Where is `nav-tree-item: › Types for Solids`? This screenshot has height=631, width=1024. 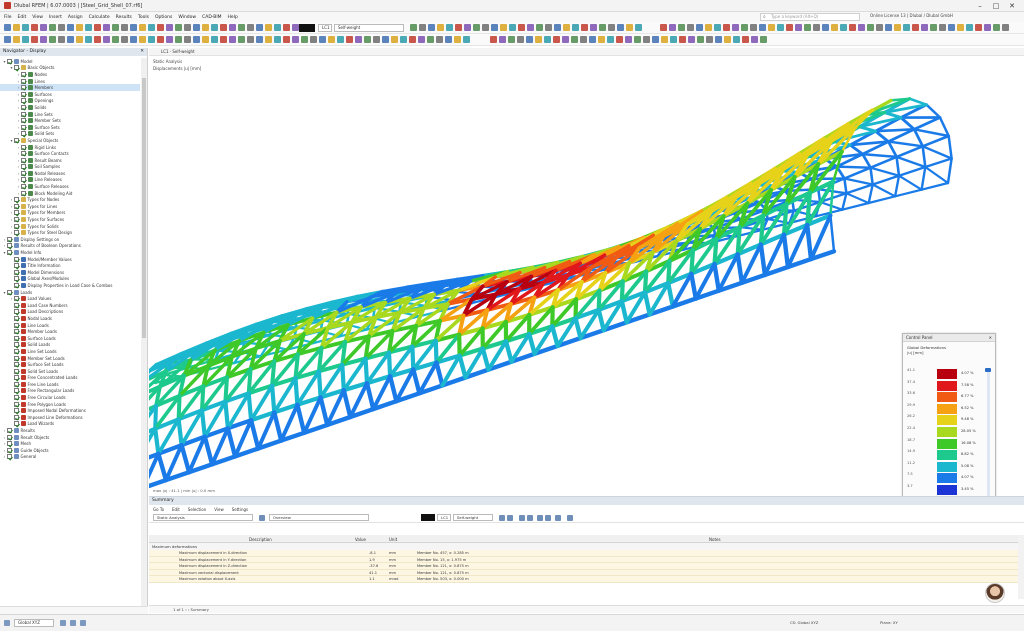
nav-tree-item: › Types for Solids is located at coordinates (70, 226).